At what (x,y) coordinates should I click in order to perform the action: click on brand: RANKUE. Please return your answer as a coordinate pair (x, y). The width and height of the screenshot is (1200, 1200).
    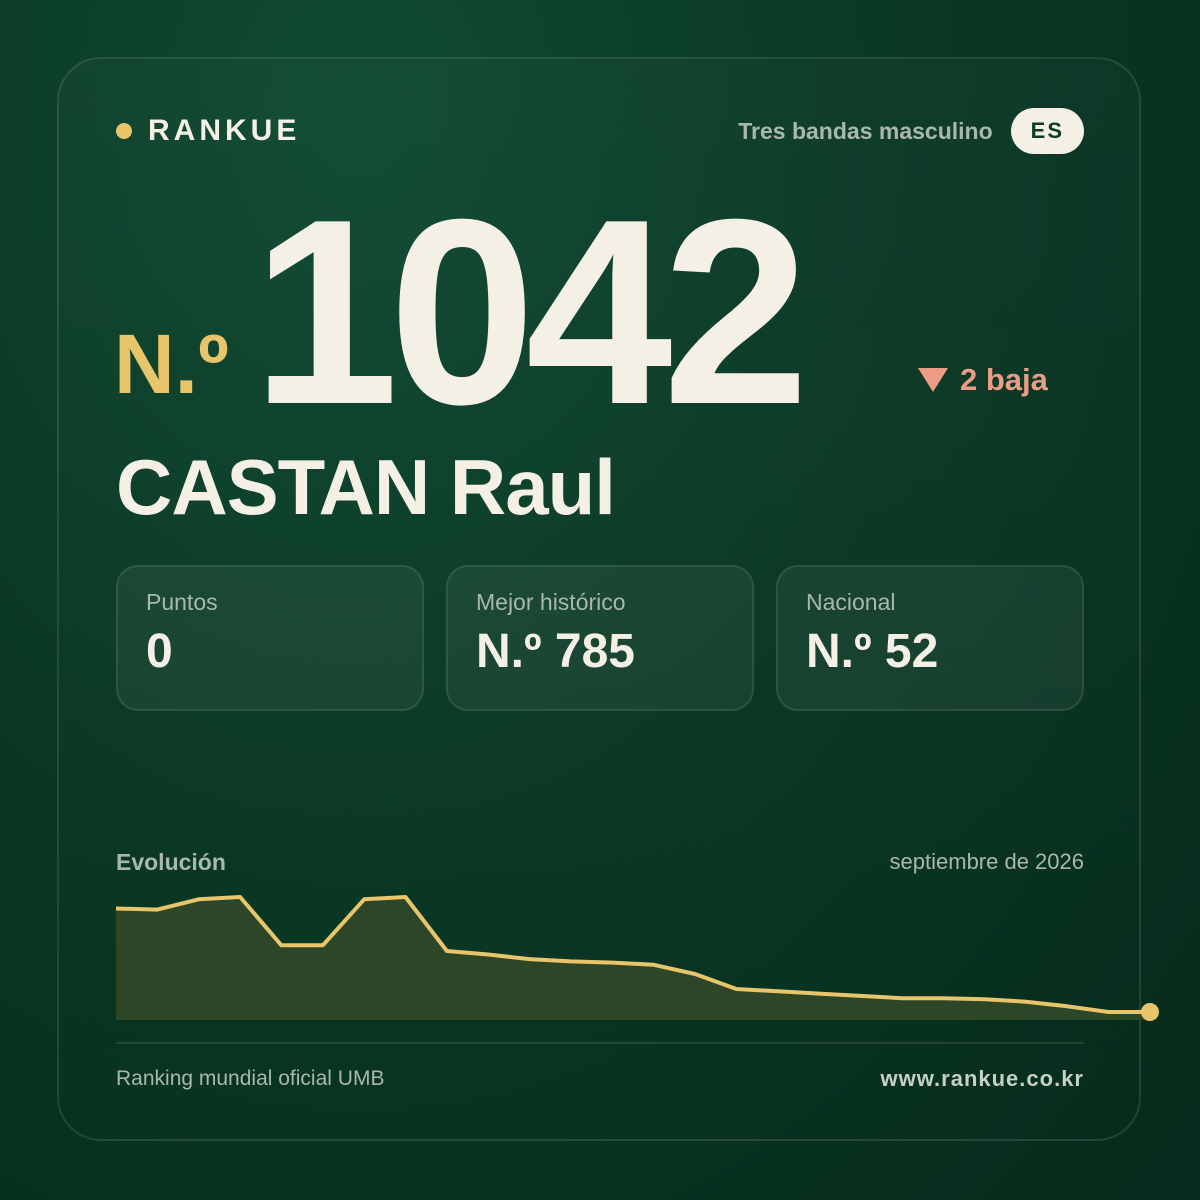
    Looking at the image, I should click on (208, 131).